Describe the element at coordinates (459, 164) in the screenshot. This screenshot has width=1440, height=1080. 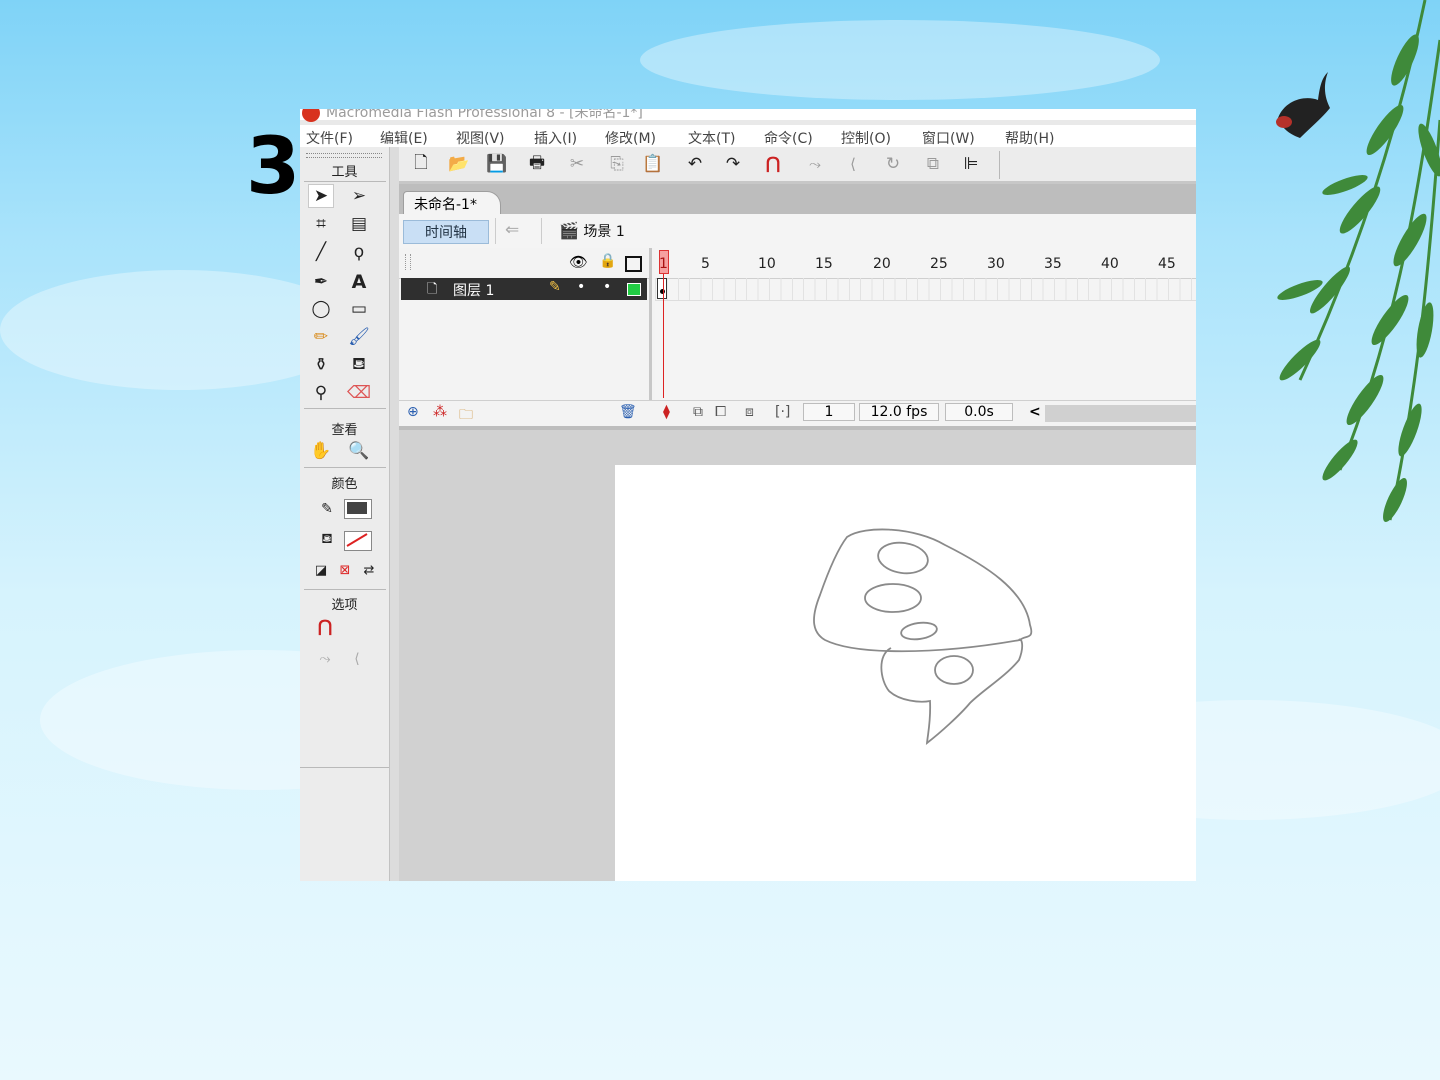
I see `open-folder-icon: 📂` at that location.